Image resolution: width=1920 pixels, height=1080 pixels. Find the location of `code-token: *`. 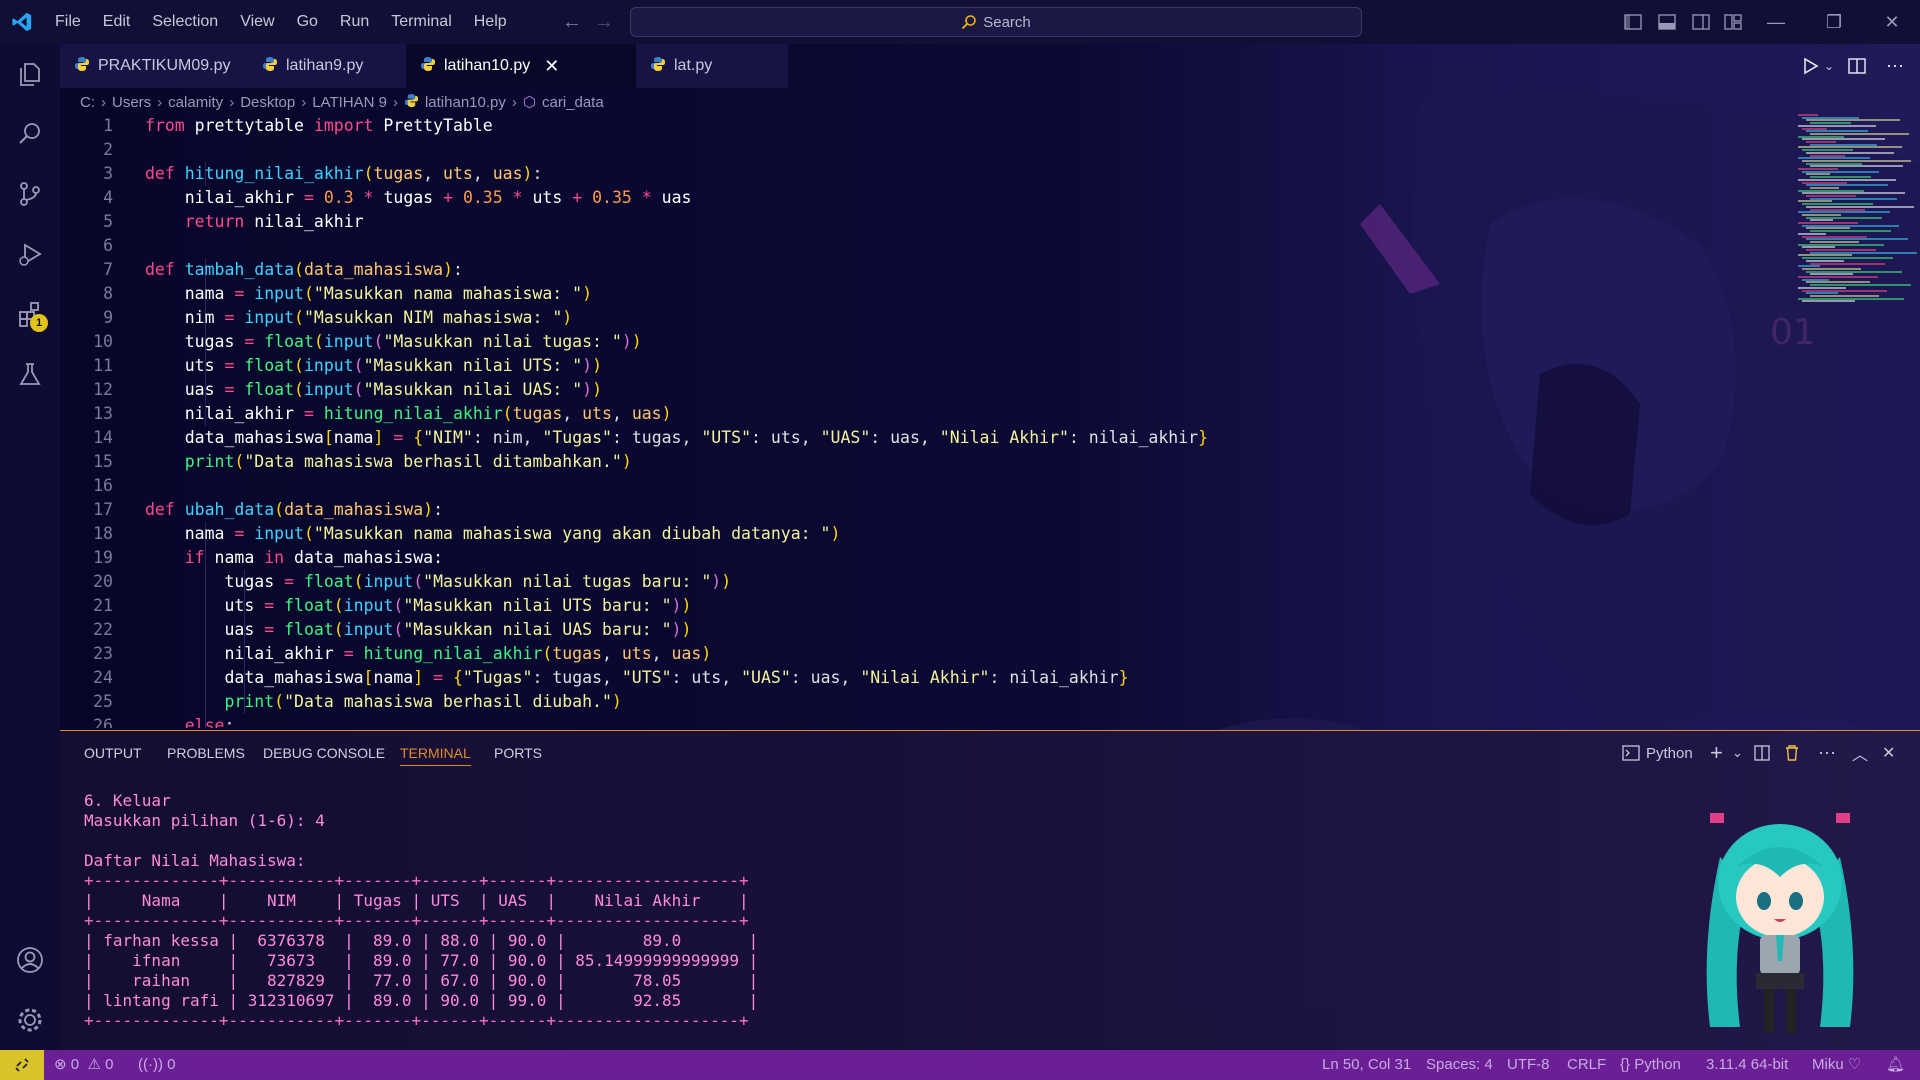

code-token: * is located at coordinates (368, 197).